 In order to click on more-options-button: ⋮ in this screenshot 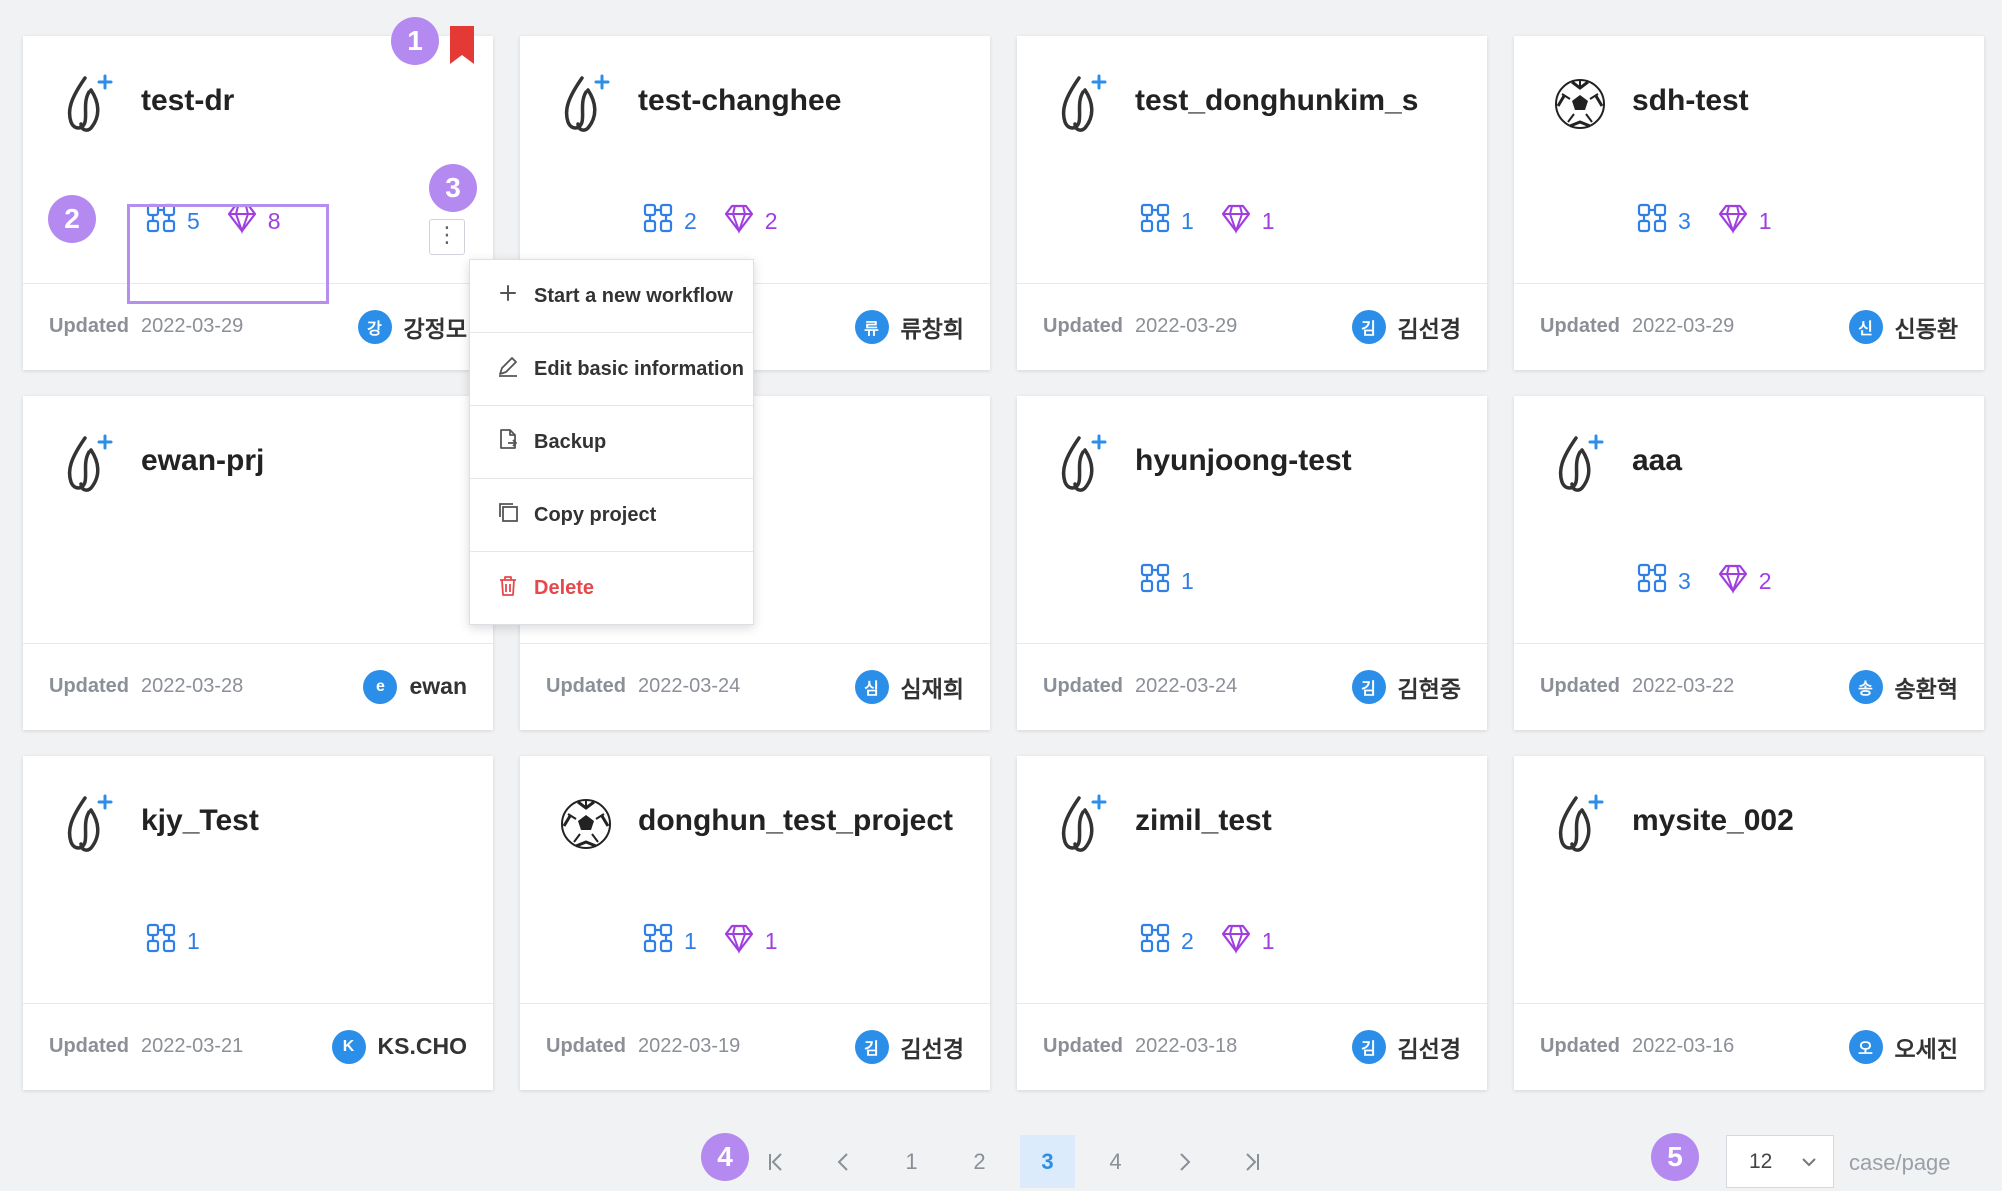, I will do `click(447, 237)`.